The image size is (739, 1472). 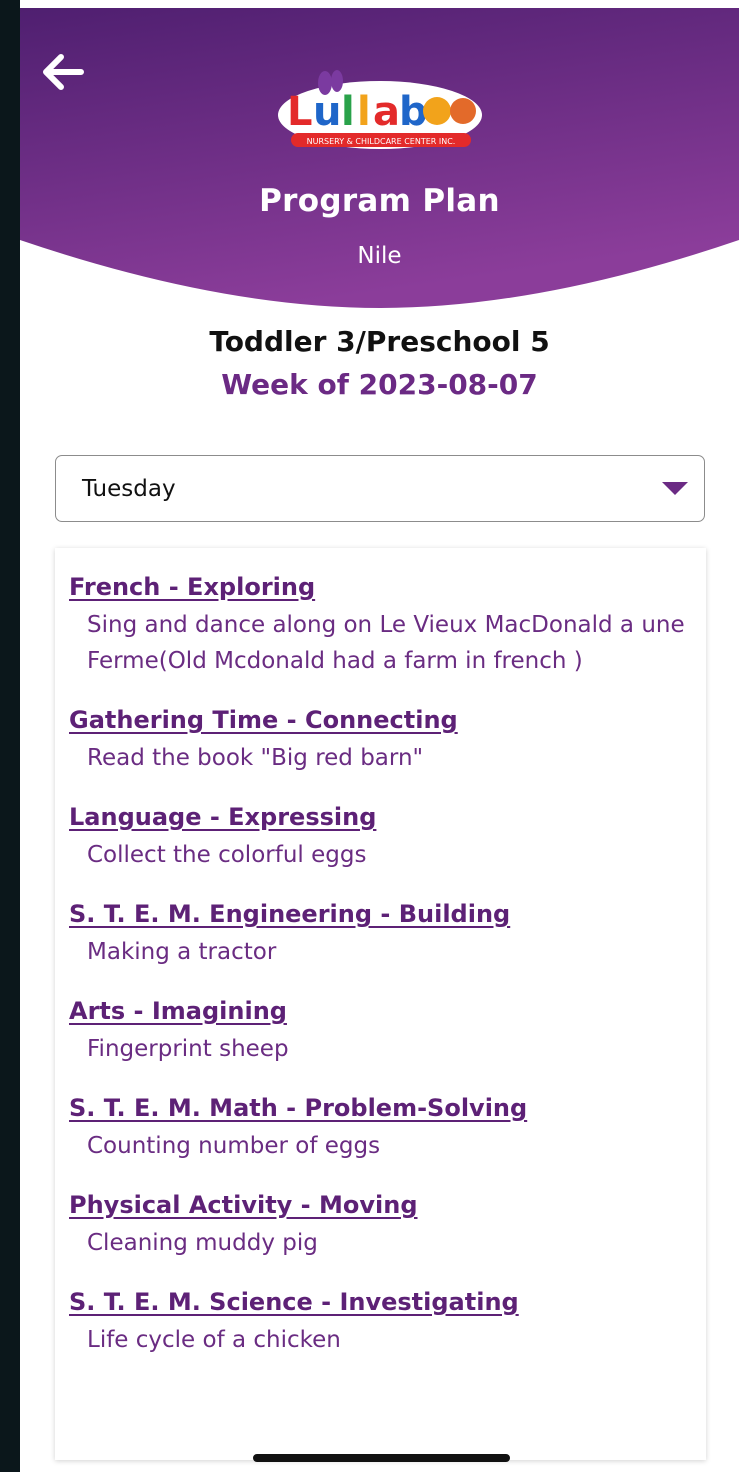 What do you see at coordinates (289, 914) in the screenshot?
I see `activity-title-link: S. T. E. M. Engineering - Building` at bounding box center [289, 914].